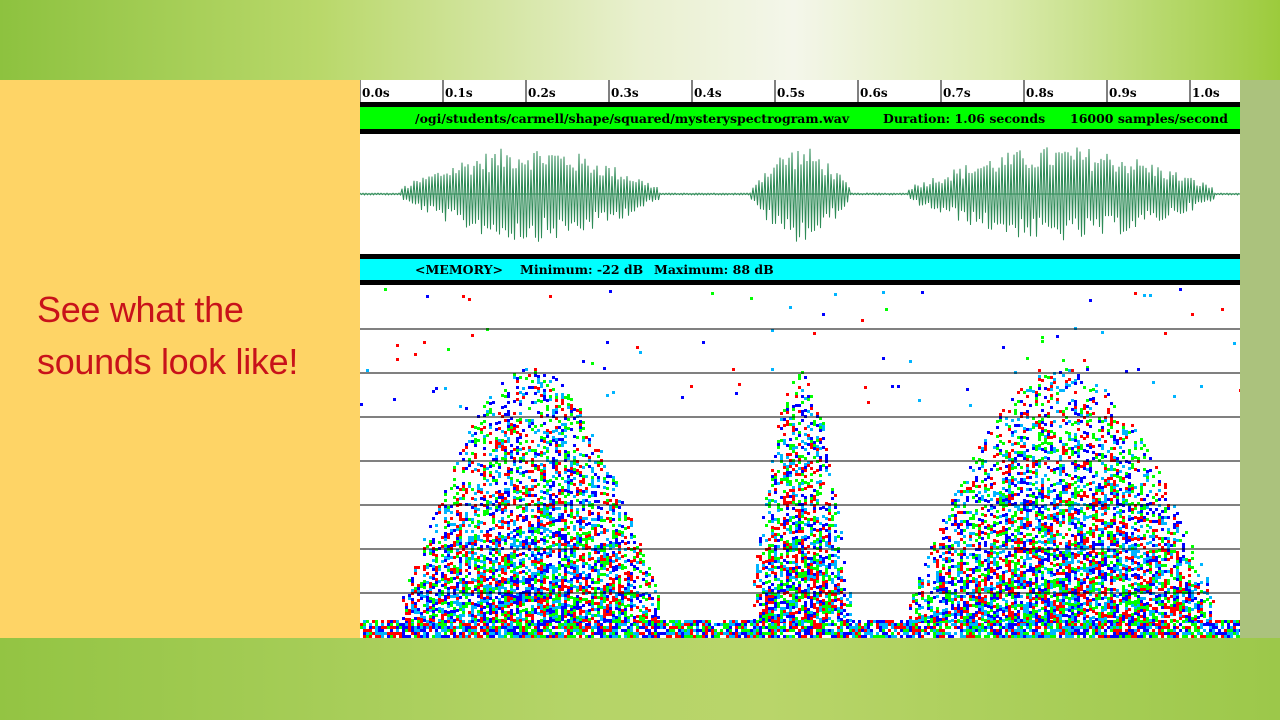 The height and width of the screenshot is (720, 1280). Describe the element at coordinates (581, 269) in the screenshot. I see `memory-minimum: Minimum: -22 dB` at that location.